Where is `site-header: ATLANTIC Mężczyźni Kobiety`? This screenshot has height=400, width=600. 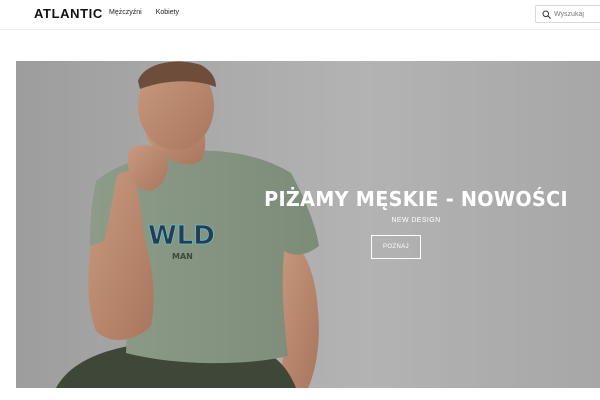 site-header: ATLANTIC Mężczyźni Kobiety is located at coordinates (300, 15).